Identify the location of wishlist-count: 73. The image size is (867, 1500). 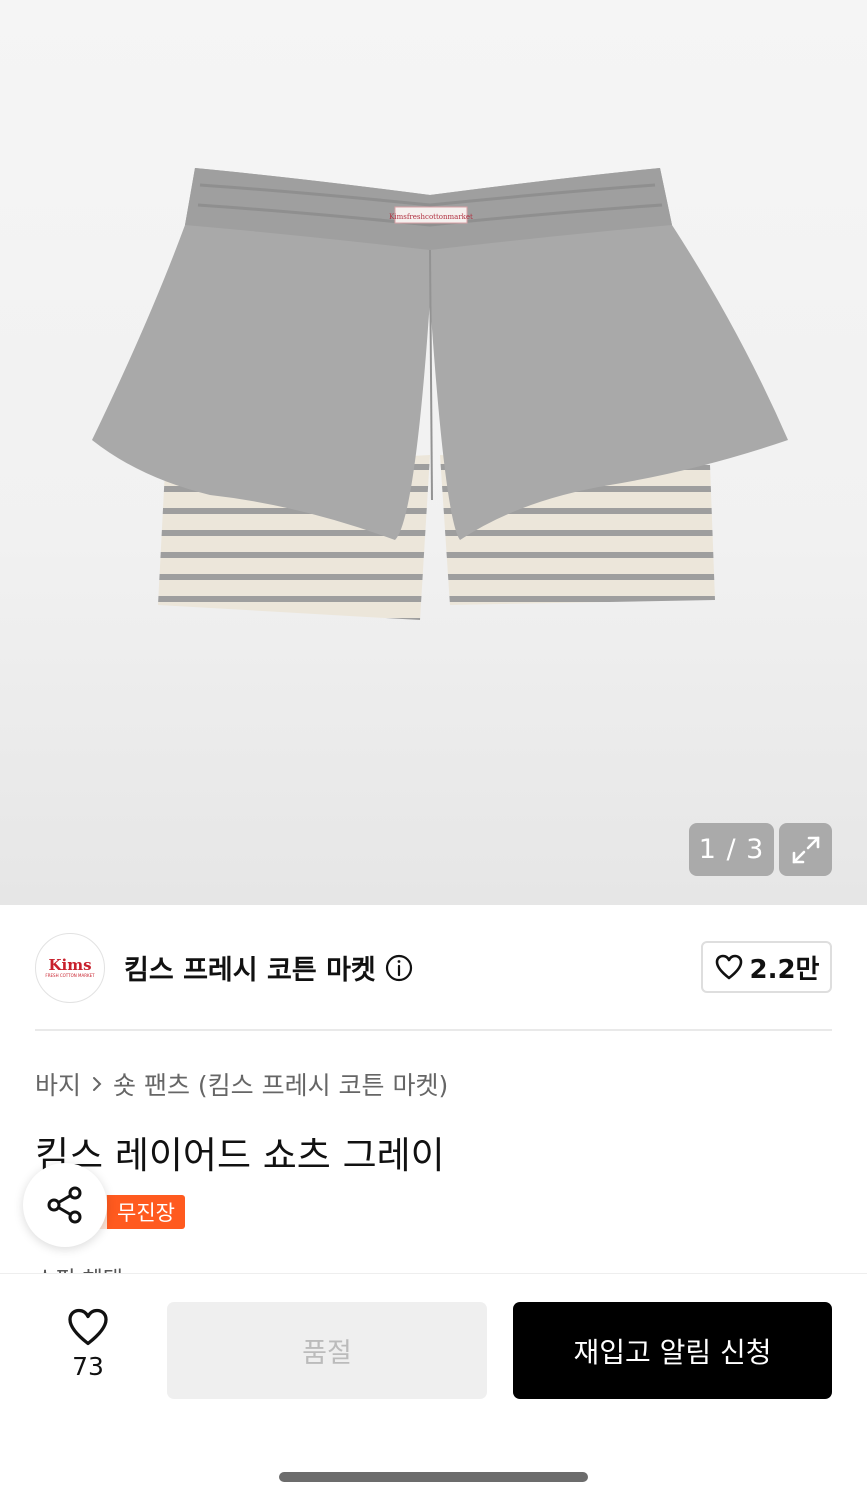
(88, 1366).